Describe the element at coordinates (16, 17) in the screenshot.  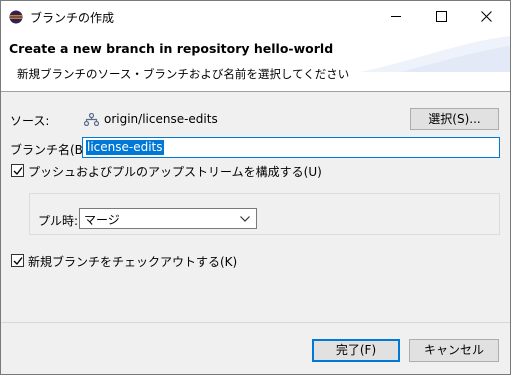
I see `eclipse-icon` at that location.